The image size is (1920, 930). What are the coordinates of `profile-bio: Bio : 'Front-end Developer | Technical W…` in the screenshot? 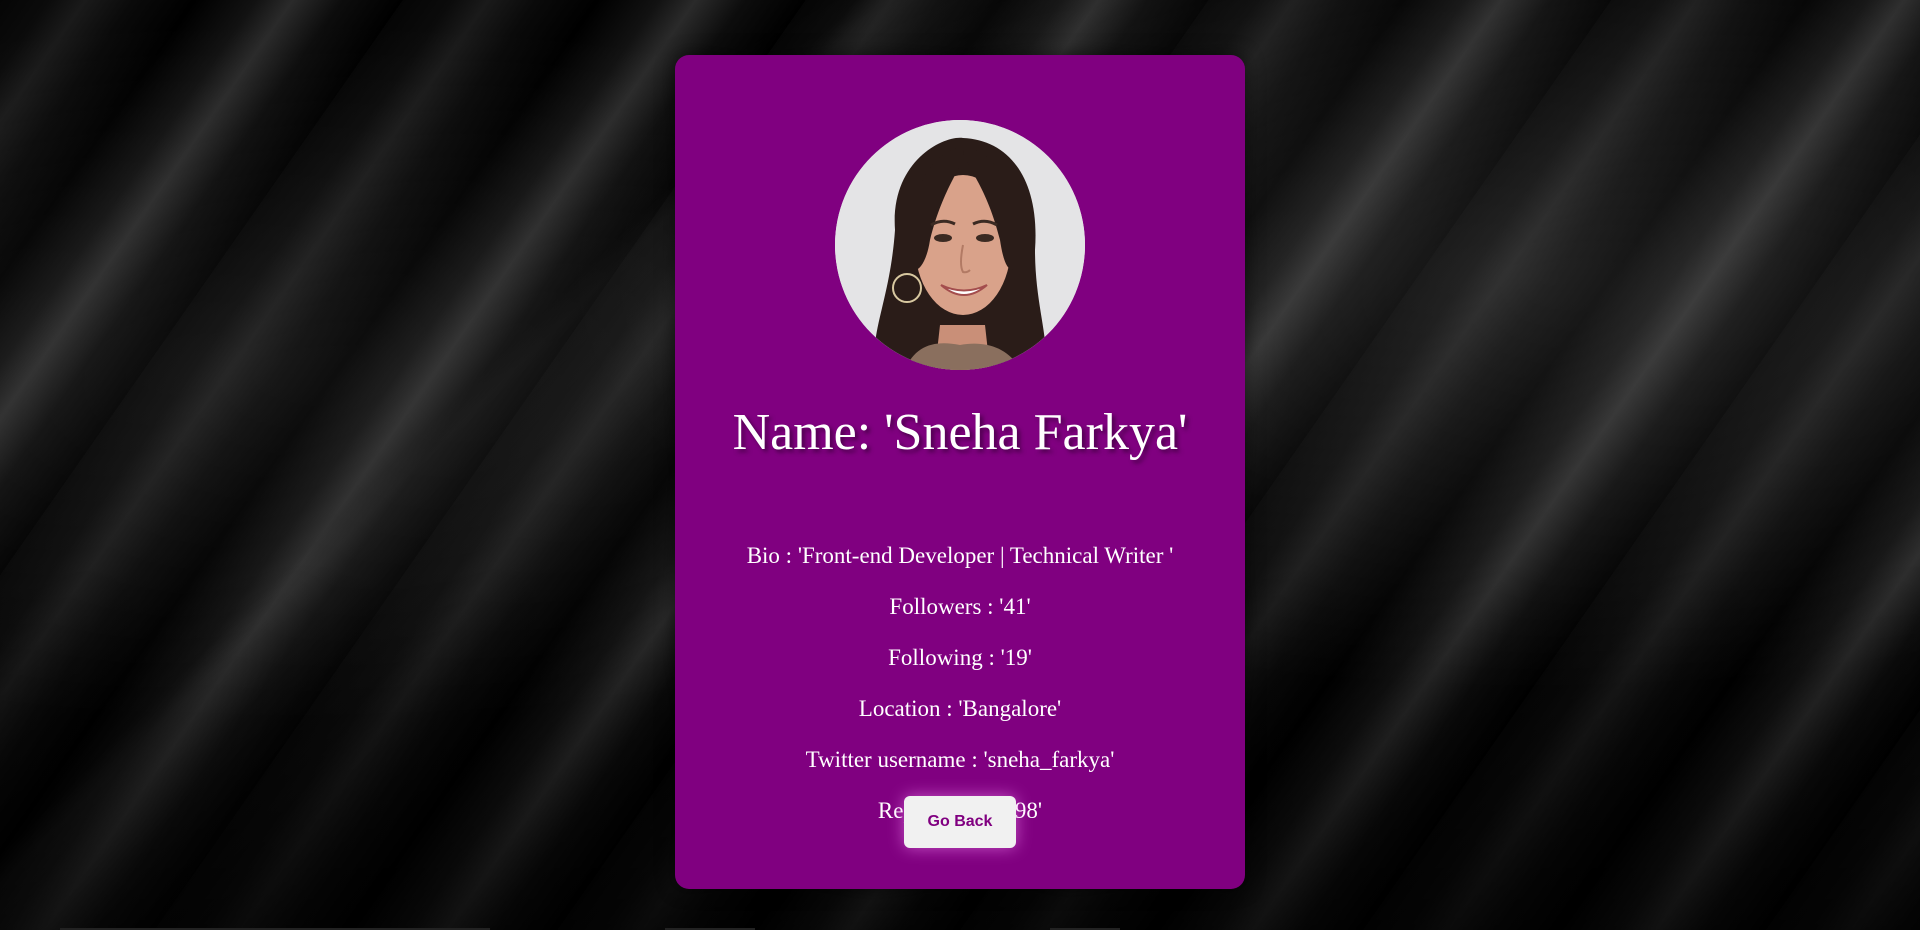 It's located at (960, 555).